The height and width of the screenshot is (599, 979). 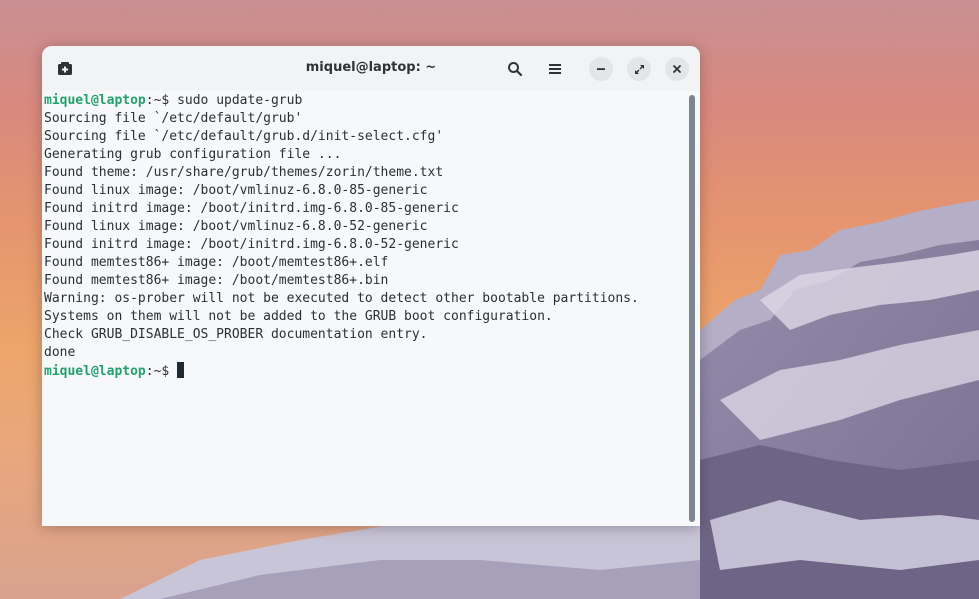 I want to click on maximize-button, so click(x=639, y=69).